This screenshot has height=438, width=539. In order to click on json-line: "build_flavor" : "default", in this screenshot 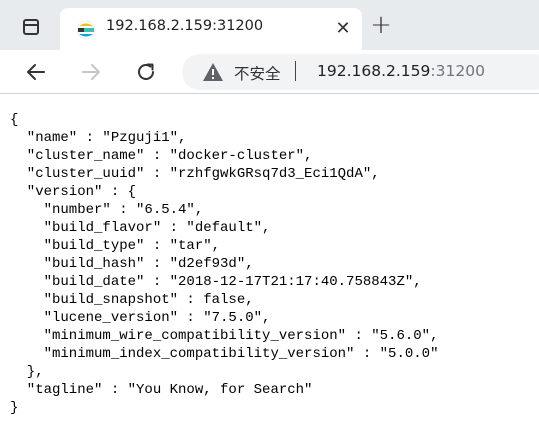, I will do `click(140, 228)`.